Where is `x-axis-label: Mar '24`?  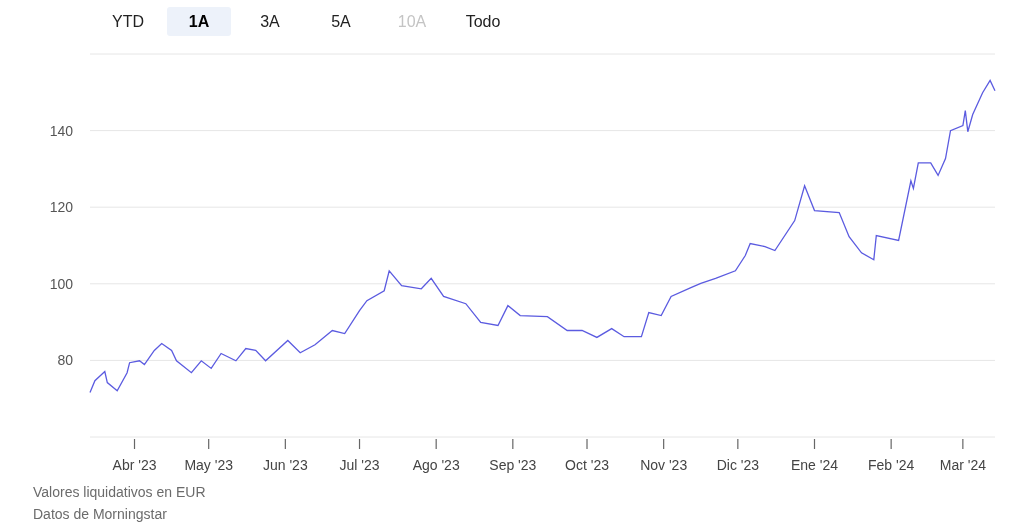 x-axis-label: Mar '24 is located at coordinates (962, 465).